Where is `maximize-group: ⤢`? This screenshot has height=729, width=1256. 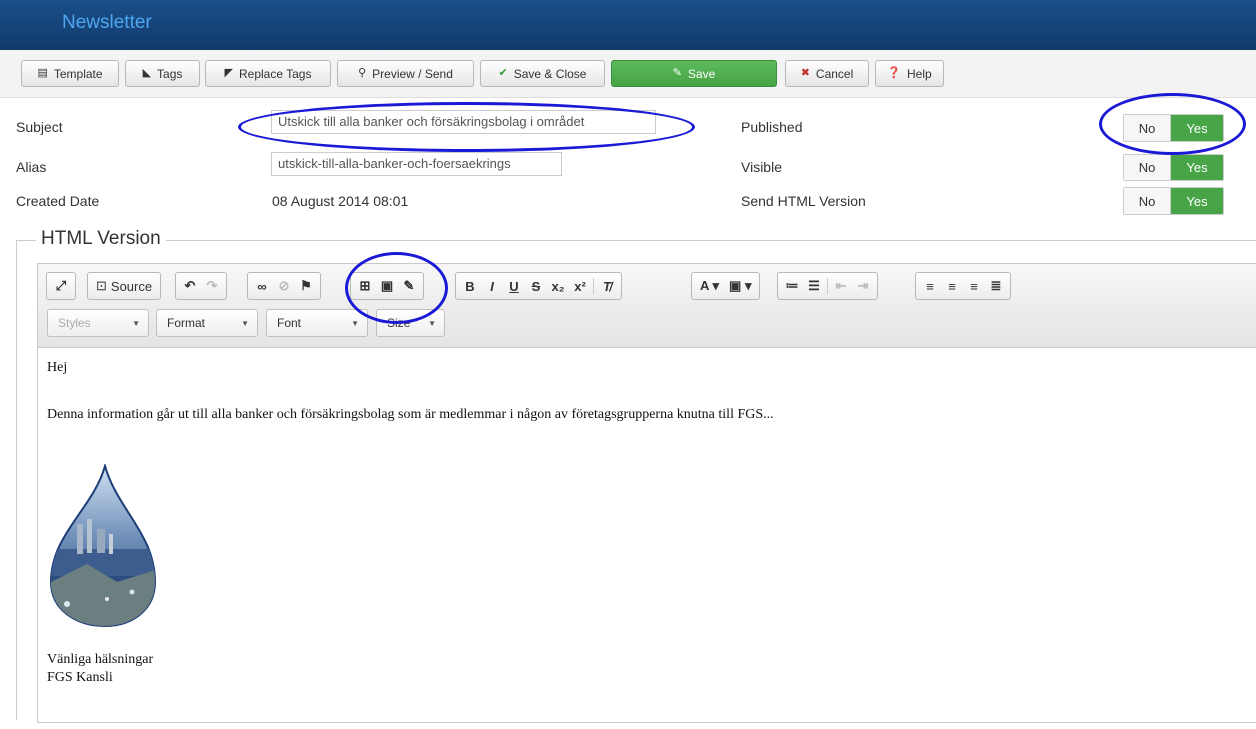
maximize-group: ⤢ is located at coordinates (61, 286).